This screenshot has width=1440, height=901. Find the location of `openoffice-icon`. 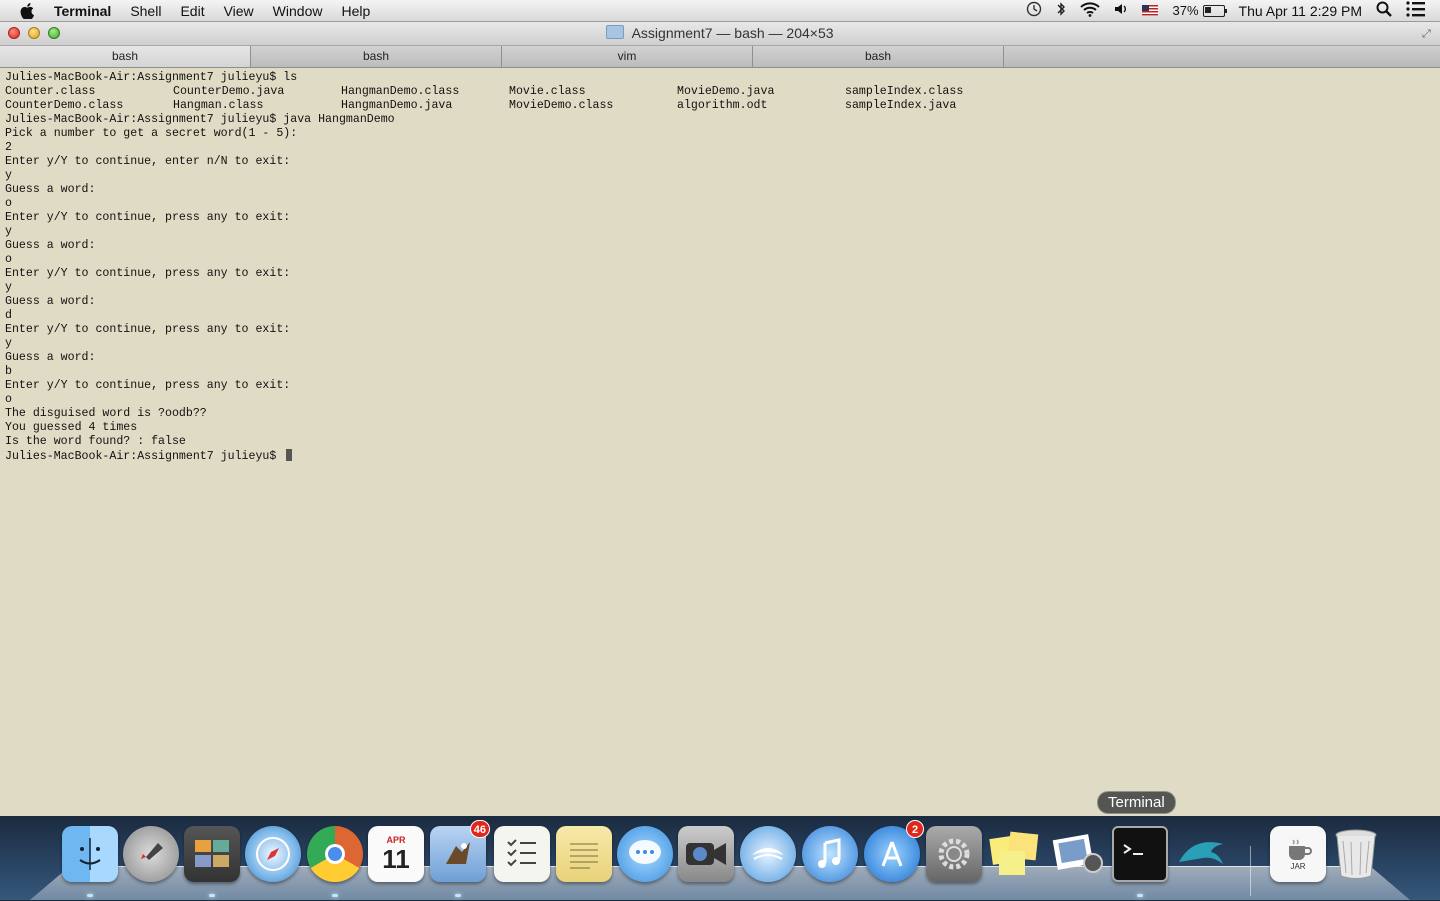

openoffice-icon is located at coordinates (768, 854).